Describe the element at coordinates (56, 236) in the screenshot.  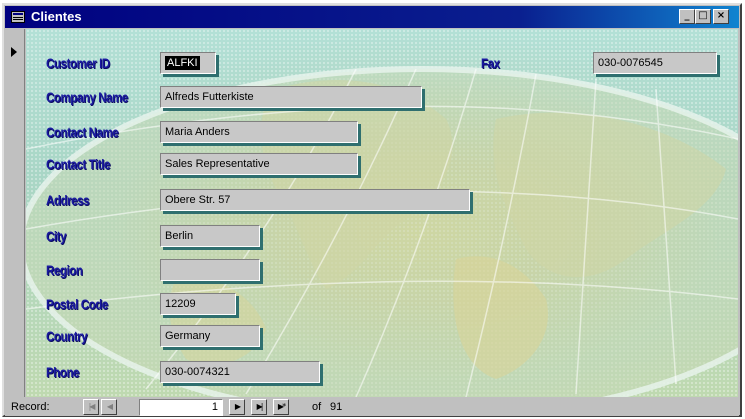
I see `city-label: City` at that location.